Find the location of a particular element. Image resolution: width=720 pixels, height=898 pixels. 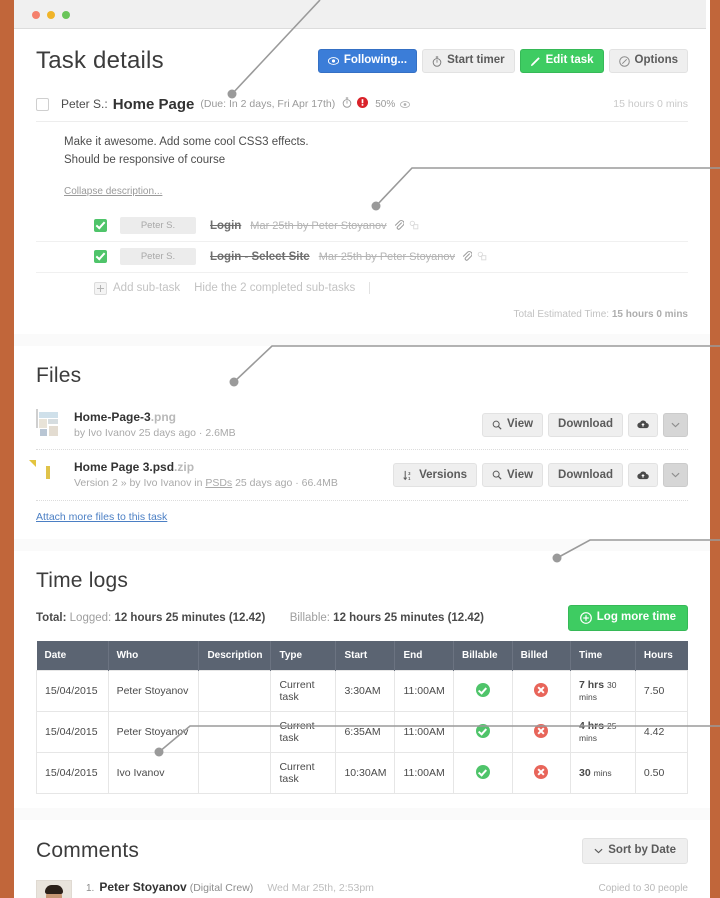

subtask-title: Login - Select Site is located at coordinates (260, 257).